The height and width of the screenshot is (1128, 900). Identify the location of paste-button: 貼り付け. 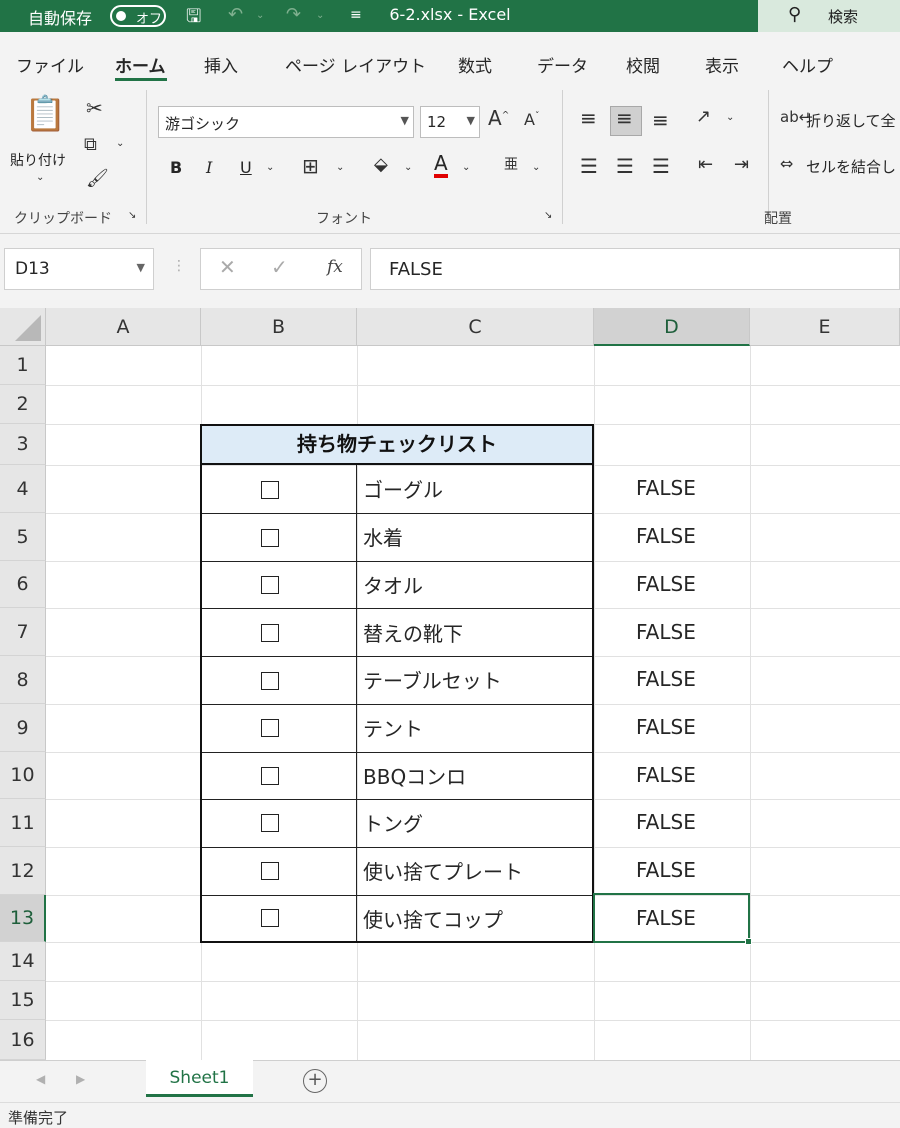
(38, 160).